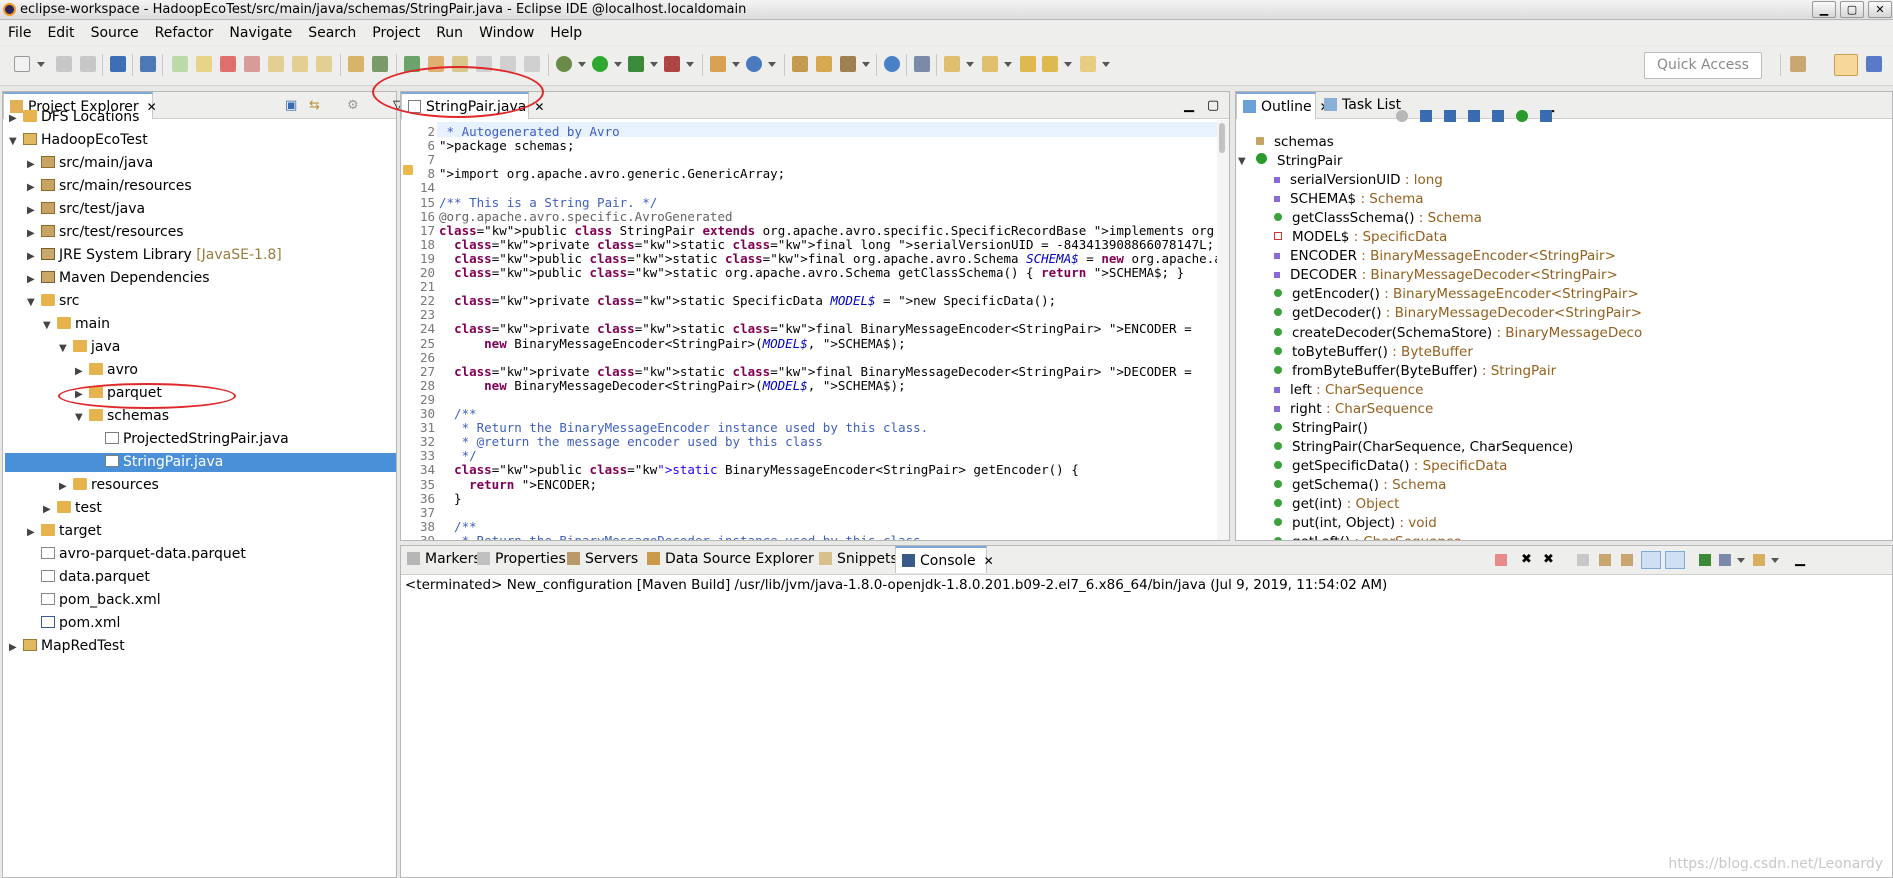 This screenshot has width=1893, height=878. I want to click on tree-item-jre-system-library: ▶ JRE System Library [JavaSE-1.8], so click(154, 255).